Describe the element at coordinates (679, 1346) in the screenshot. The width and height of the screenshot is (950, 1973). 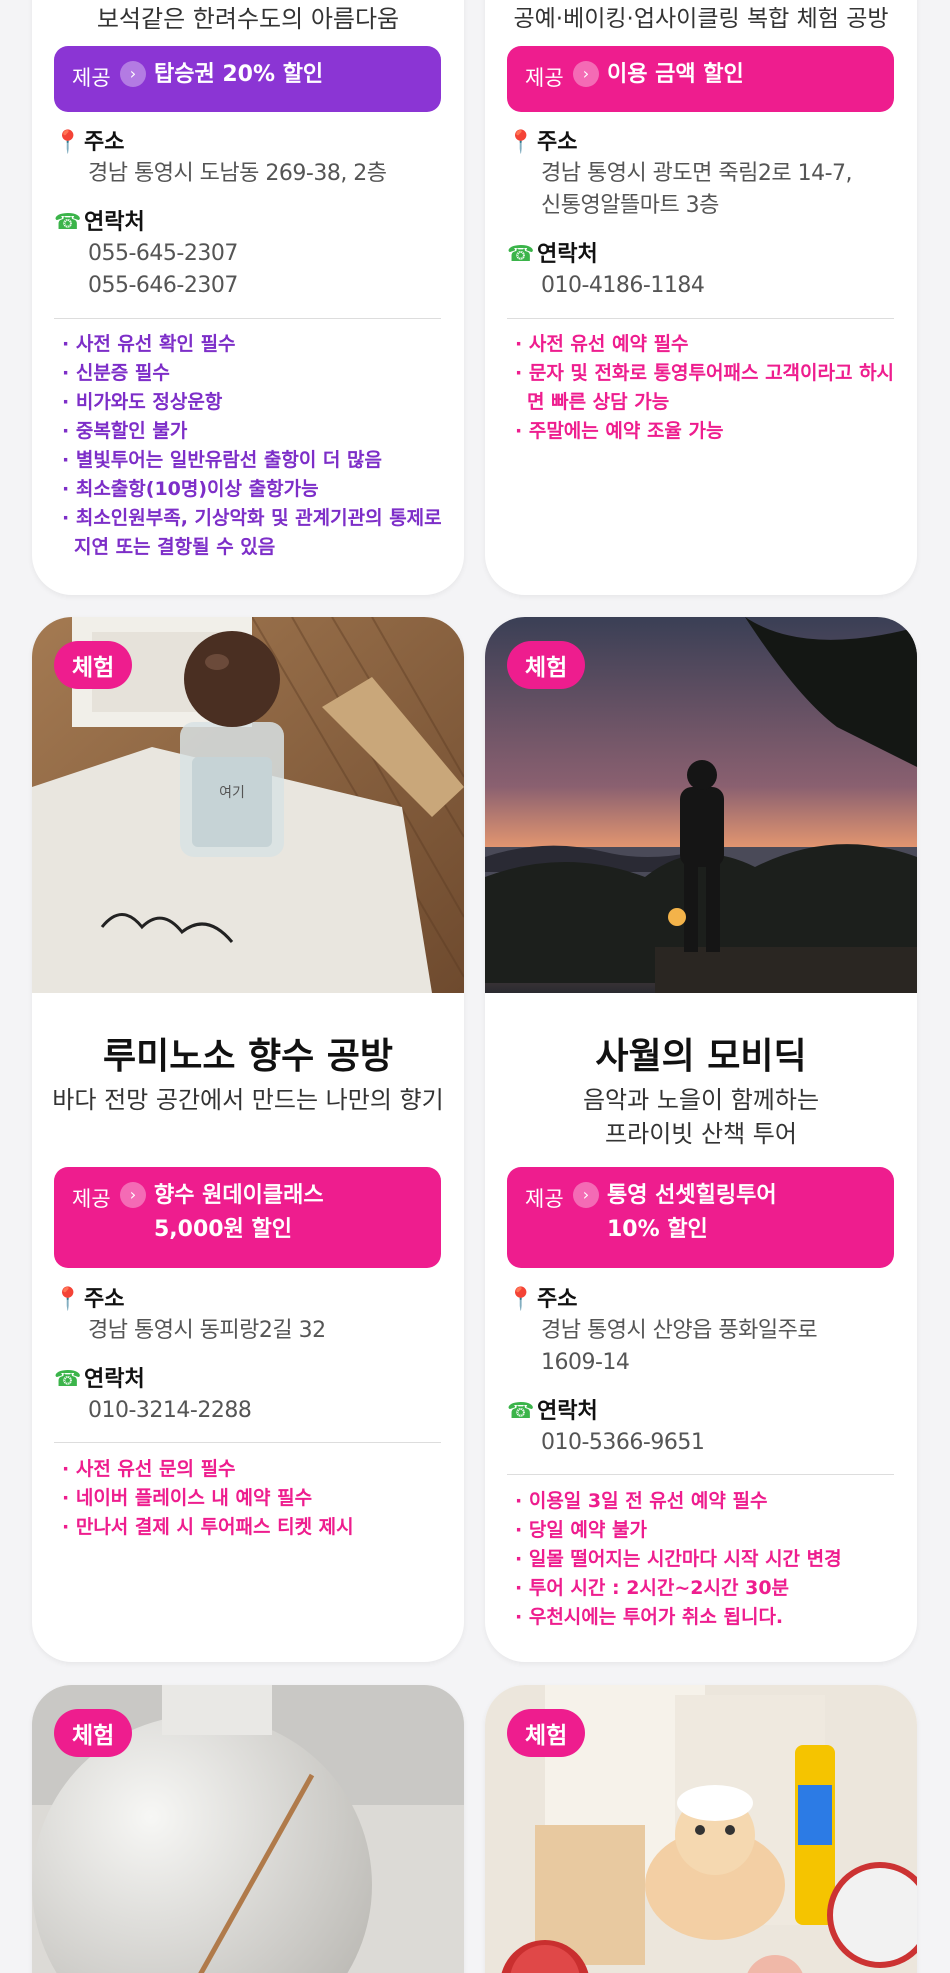
I see `address-value: 경남 통영시 산양읍 풍화일주로 1609-14` at that location.